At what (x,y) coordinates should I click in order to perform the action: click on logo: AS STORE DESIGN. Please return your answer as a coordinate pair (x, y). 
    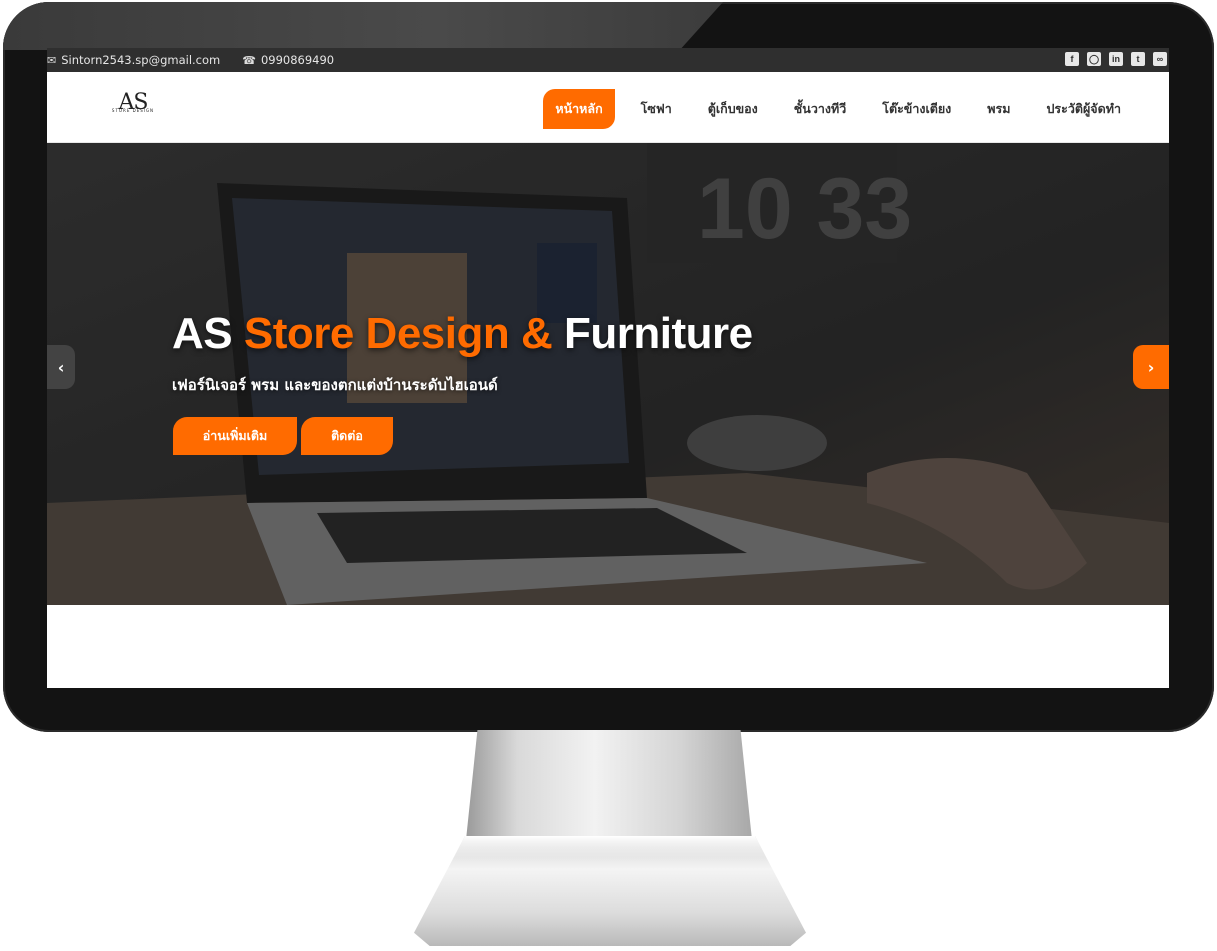
    Looking at the image, I should click on (133, 108).